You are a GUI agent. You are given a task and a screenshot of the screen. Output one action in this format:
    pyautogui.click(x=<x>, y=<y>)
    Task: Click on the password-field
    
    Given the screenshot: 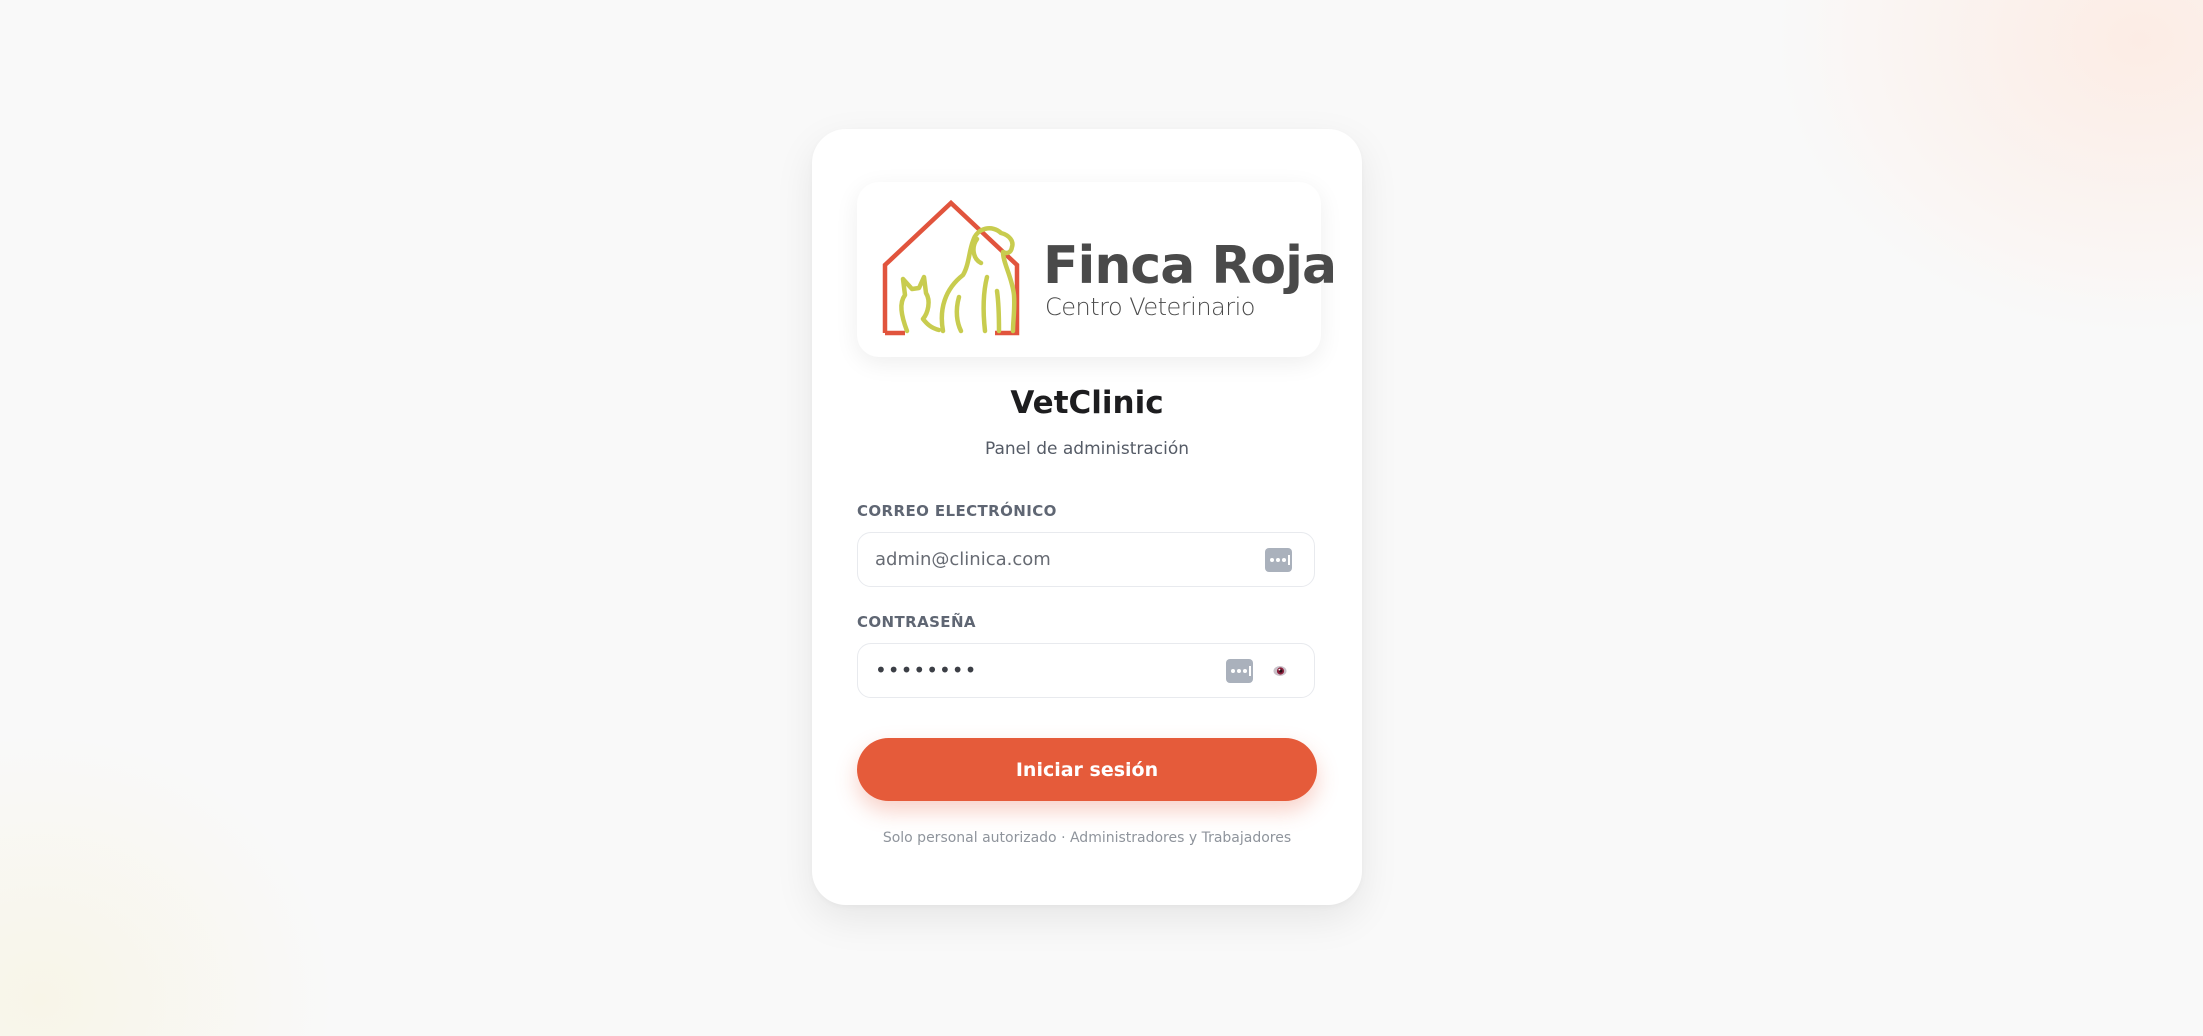 What is the action you would take?
    pyautogui.click(x=1055, y=670)
    